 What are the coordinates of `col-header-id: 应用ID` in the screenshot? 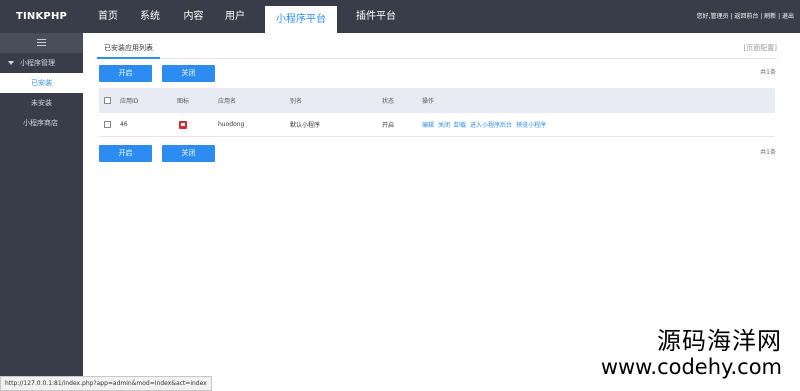 It's located at (129, 101).